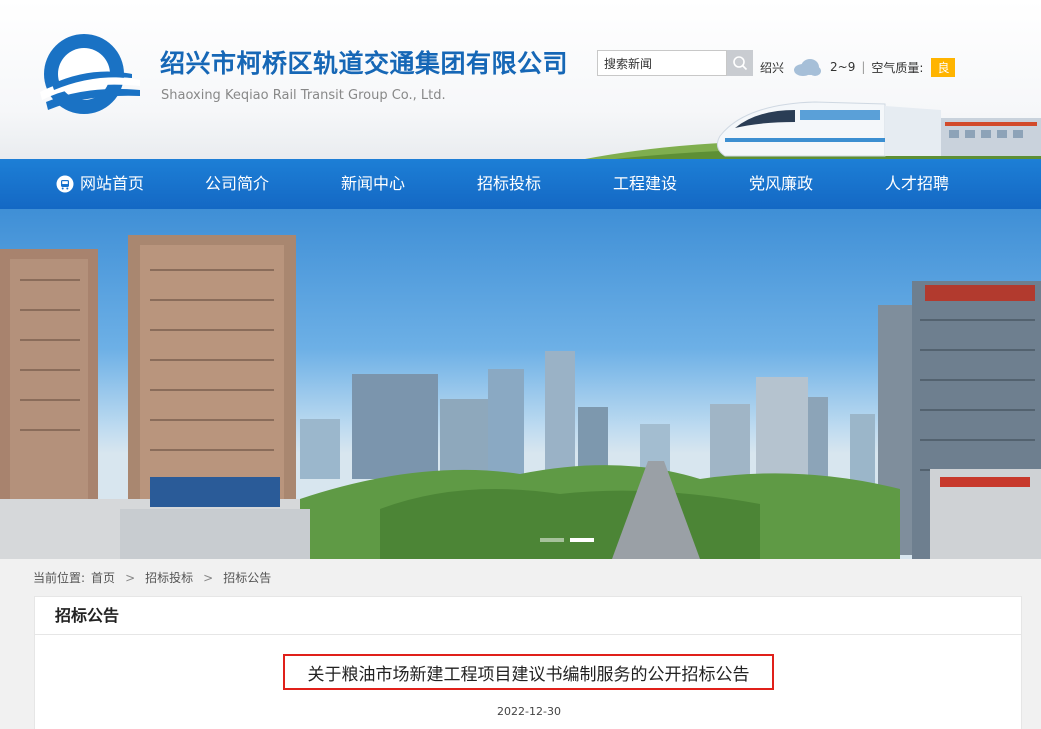 This screenshot has height=729, width=1041. I want to click on site-title: 绍兴市柯桥区轨道交通集团有限公司, so click(364, 63).